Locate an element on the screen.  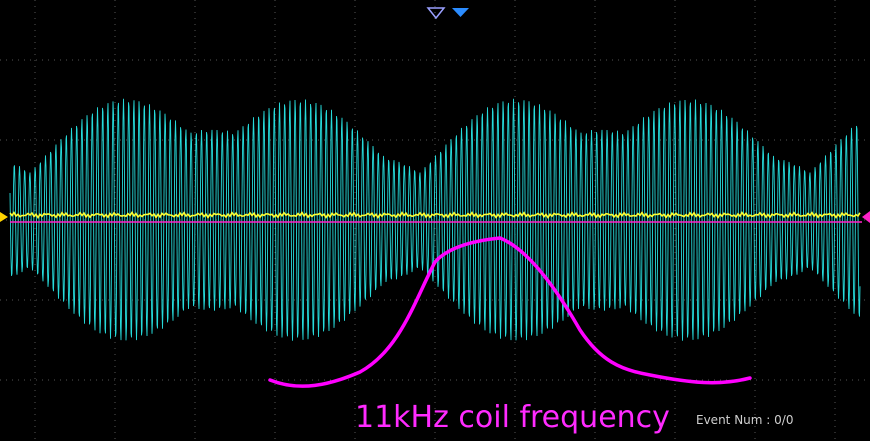
event-counter: Event Num : 0/0 is located at coordinates (744, 420).